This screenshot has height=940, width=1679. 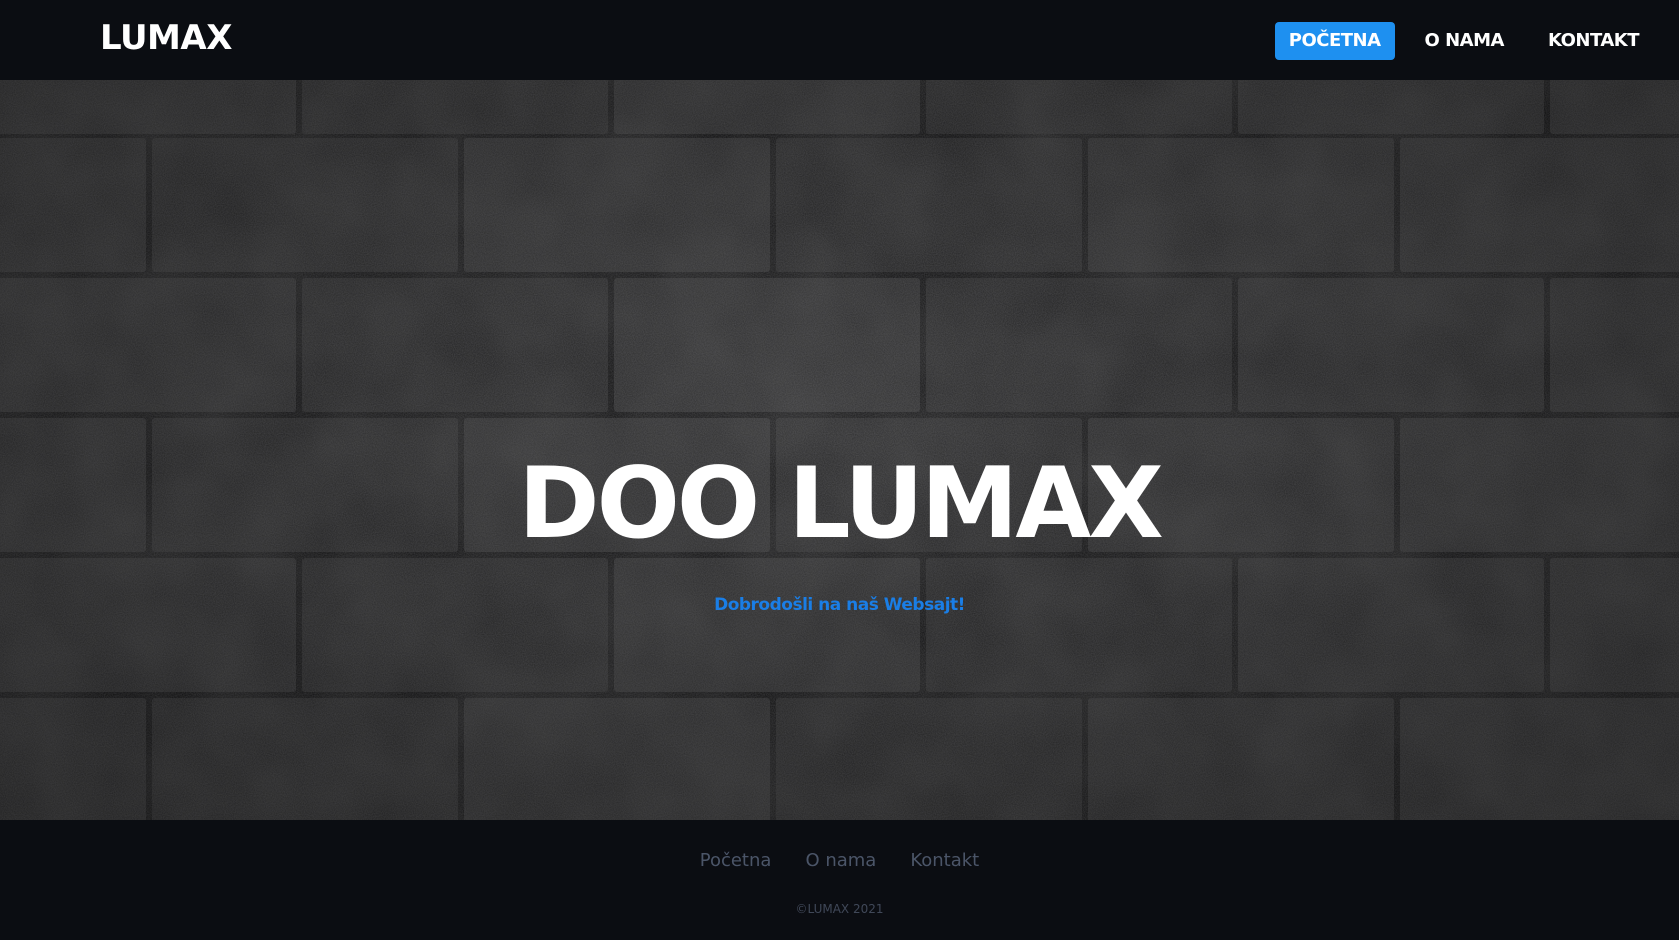 I want to click on nav-links: POČETNA O NAMA KONTAKT, so click(x=1456, y=41).